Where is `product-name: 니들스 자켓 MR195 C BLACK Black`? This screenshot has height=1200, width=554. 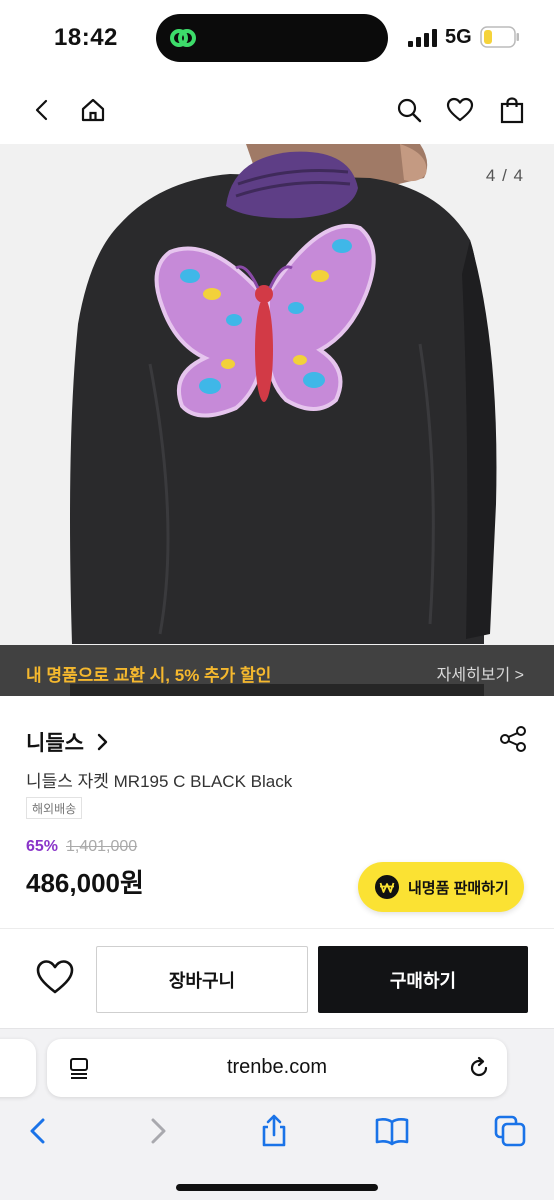 product-name: 니들스 자켓 MR195 C BLACK Black is located at coordinates (159, 781).